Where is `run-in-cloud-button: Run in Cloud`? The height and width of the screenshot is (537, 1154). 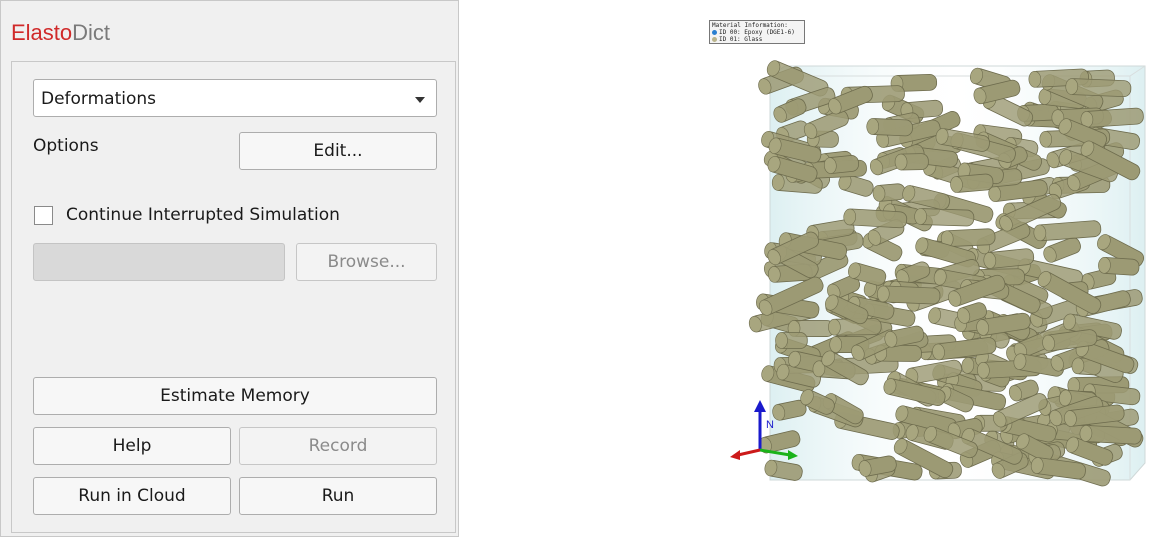
run-in-cloud-button: Run in Cloud is located at coordinates (132, 496).